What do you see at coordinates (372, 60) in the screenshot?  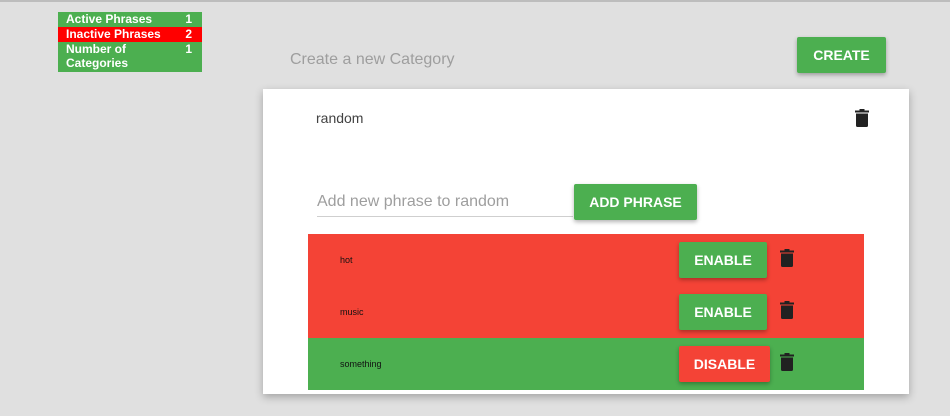 I see `create-category-label: Create a new Category` at bounding box center [372, 60].